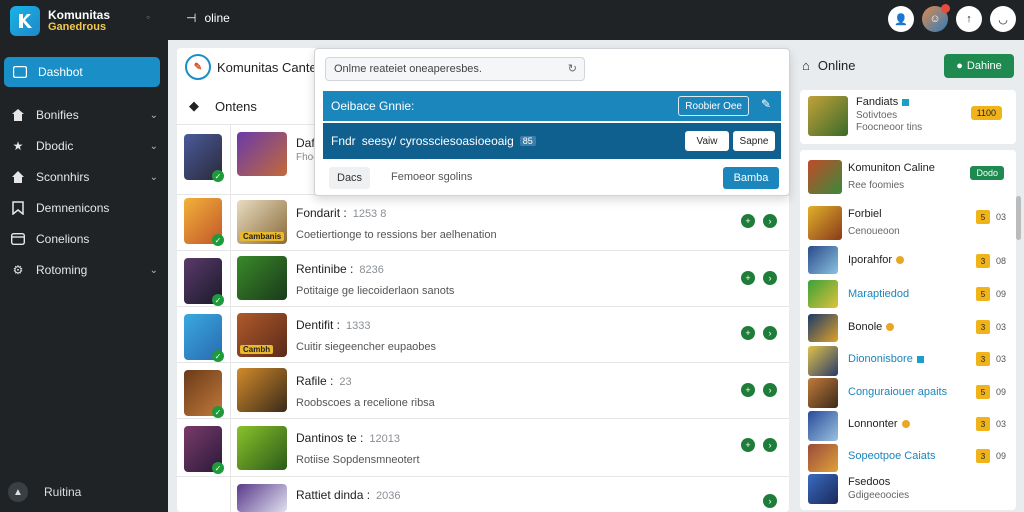  What do you see at coordinates (262, 236) in the screenshot?
I see `thumbnail-tag: Cambanis` at bounding box center [262, 236].